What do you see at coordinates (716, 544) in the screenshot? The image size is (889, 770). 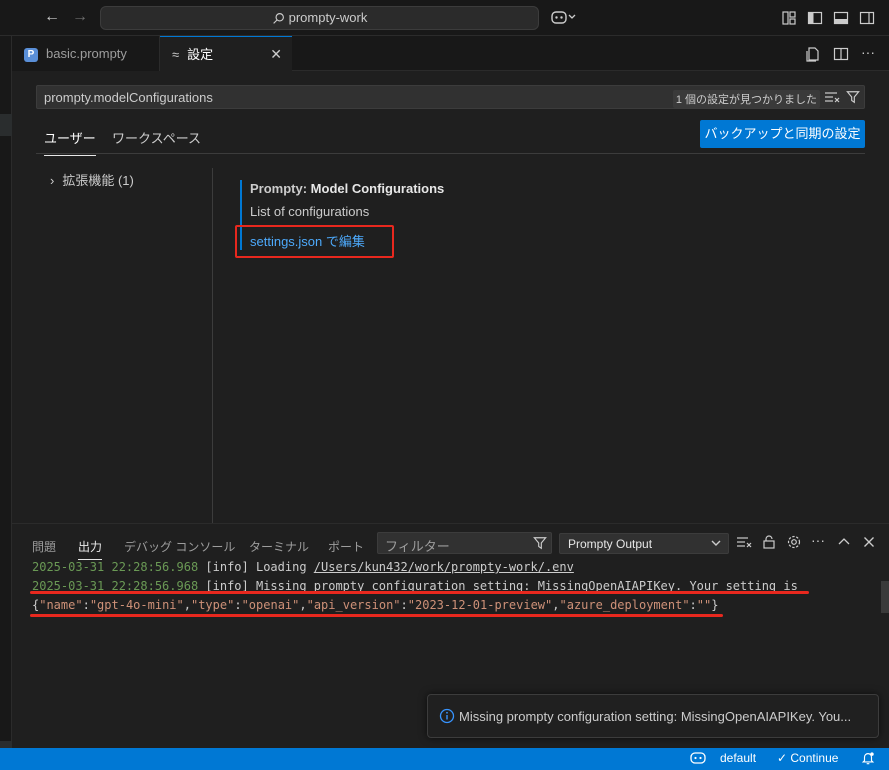 I see `chevron-down-icon` at bounding box center [716, 544].